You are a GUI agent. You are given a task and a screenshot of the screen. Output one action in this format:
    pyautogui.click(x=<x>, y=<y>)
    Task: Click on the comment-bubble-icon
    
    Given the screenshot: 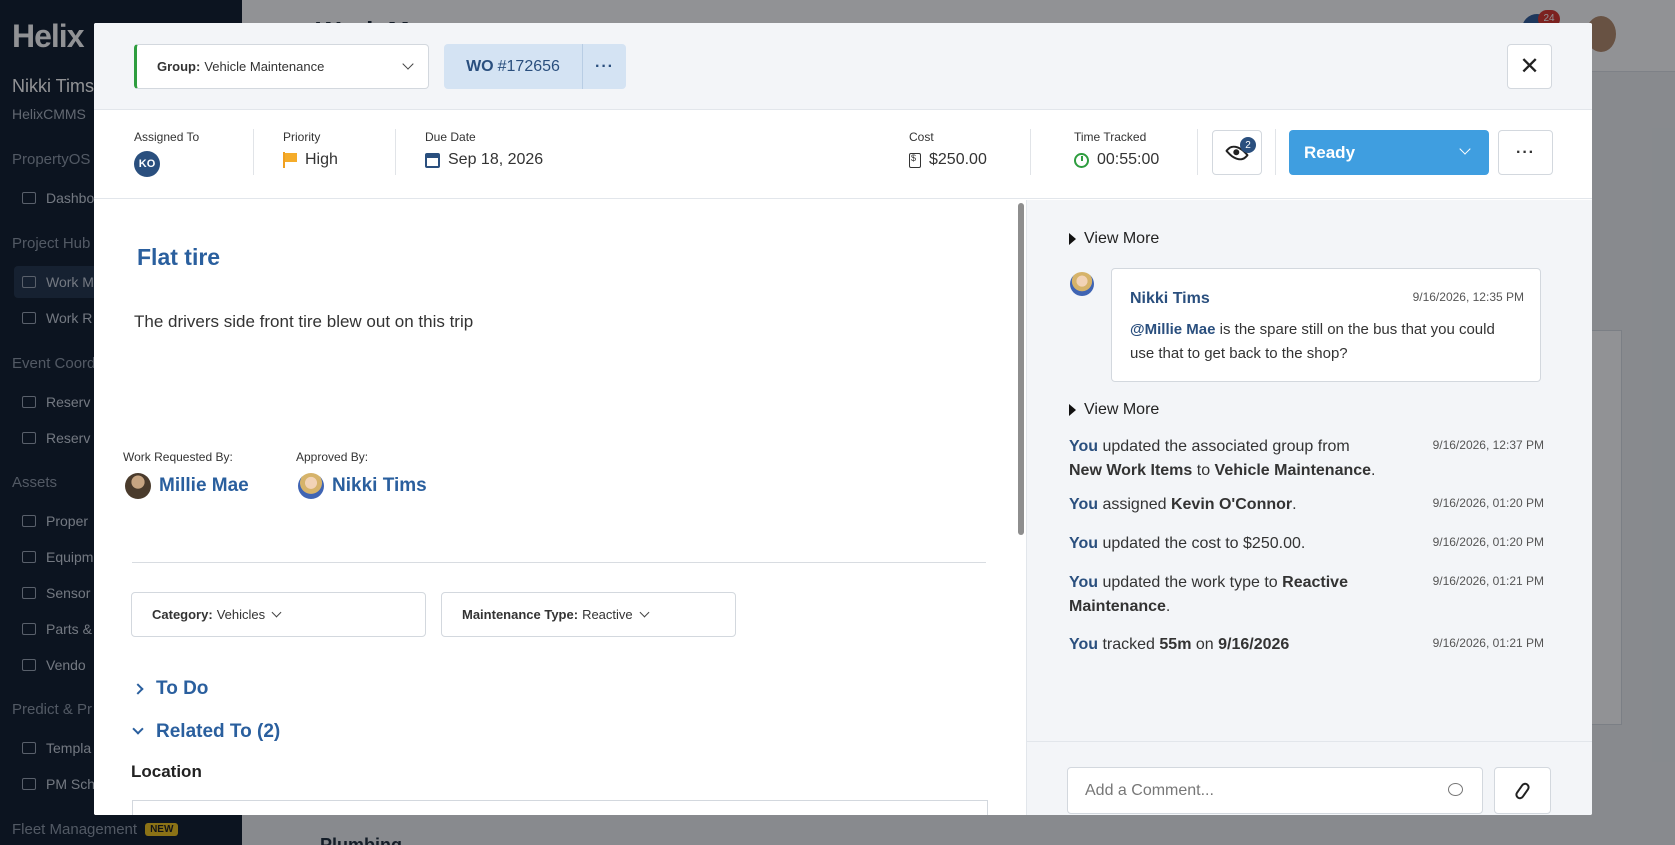 What is the action you would take?
    pyautogui.click(x=1455, y=789)
    